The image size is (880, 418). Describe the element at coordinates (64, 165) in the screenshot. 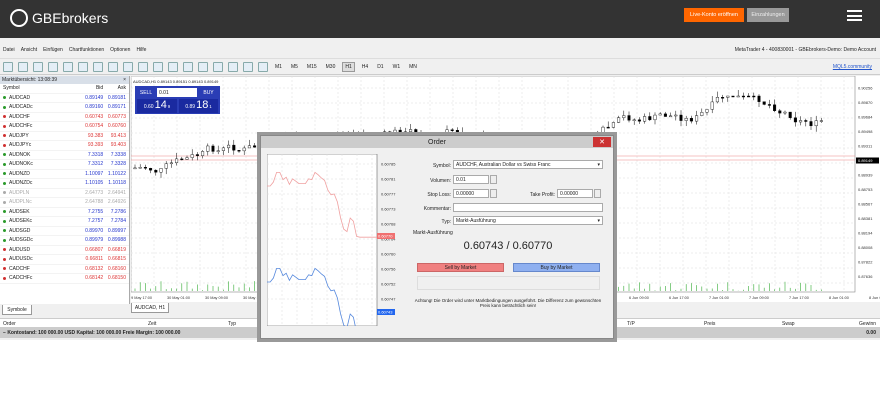

I see `market-watch-row: AUDNOKc 7.3312 7.3328` at that location.